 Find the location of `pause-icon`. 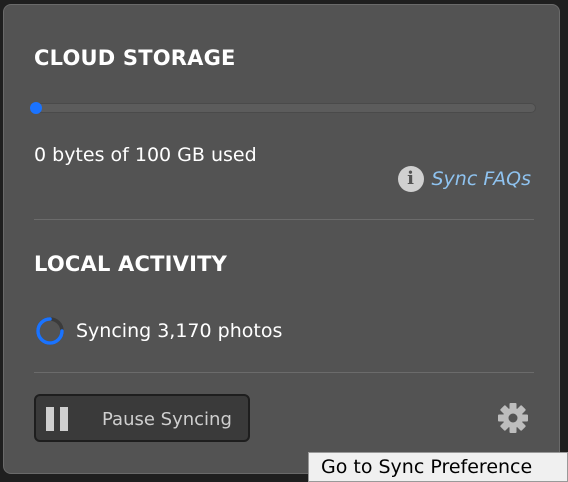

pause-icon is located at coordinates (58, 419).